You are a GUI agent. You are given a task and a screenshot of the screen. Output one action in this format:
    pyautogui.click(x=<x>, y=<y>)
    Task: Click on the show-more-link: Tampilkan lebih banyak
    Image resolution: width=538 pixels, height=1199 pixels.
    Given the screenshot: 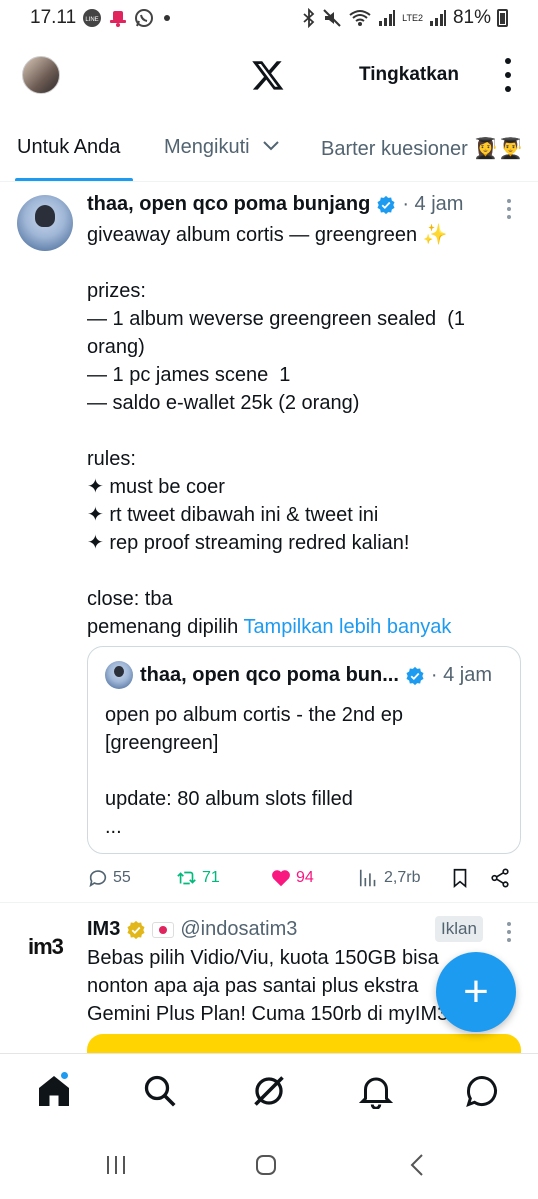 What is the action you would take?
    pyautogui.click(x=347, y=627)
    